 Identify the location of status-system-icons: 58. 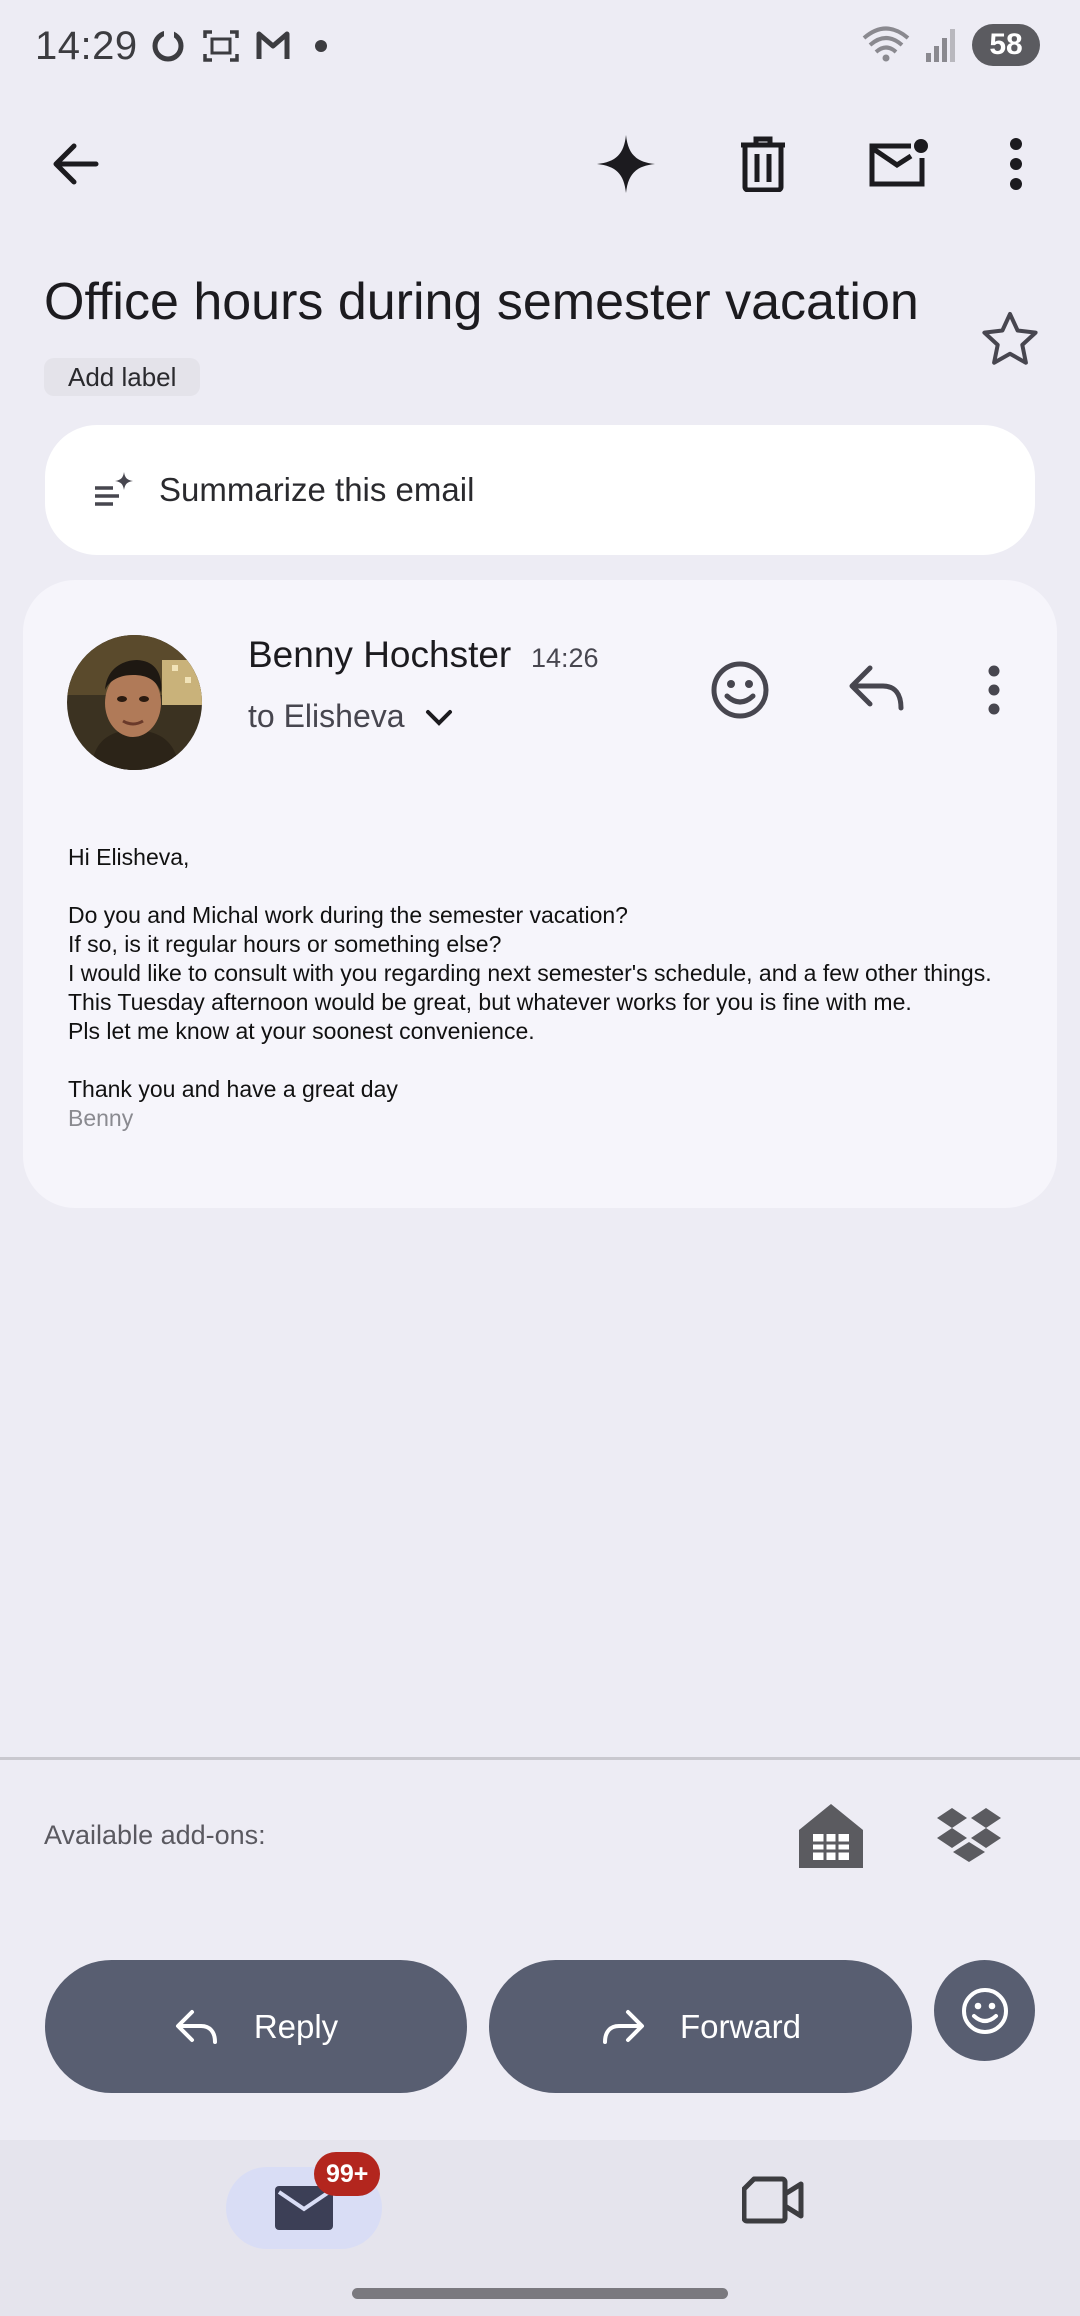
(951, 45).